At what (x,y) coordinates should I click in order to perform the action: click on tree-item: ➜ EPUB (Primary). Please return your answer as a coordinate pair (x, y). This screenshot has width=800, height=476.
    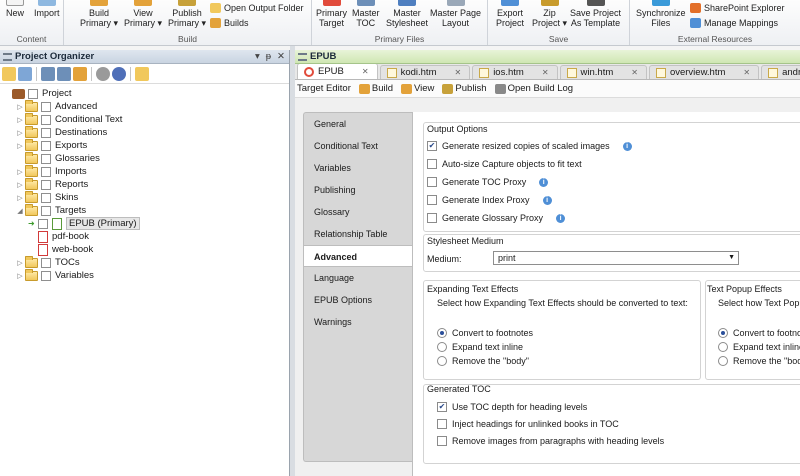
    Looking at the image, I should click on (144, 223).